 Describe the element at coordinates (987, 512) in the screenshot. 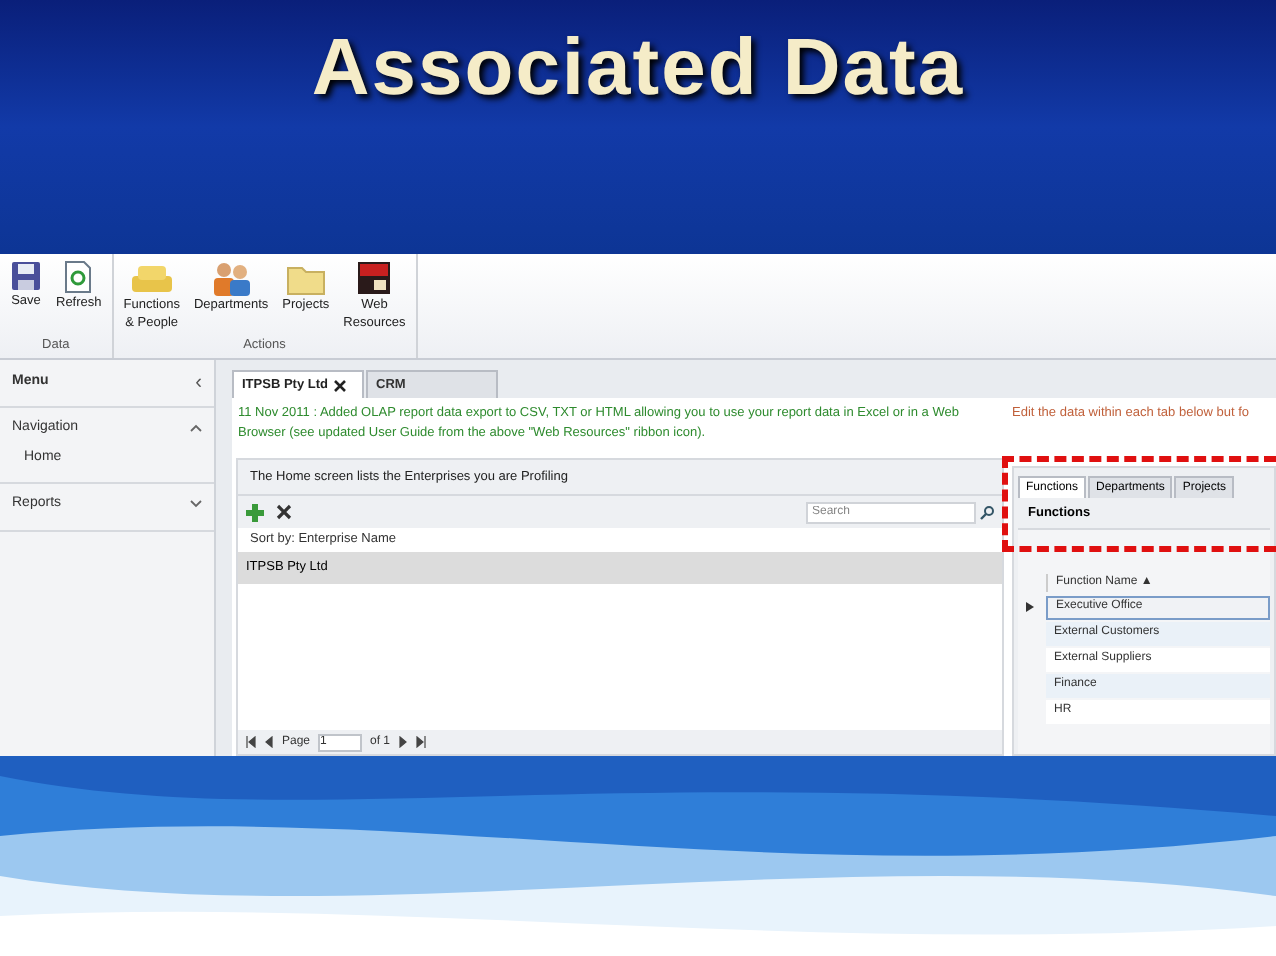

I see `search-icon` at that location.